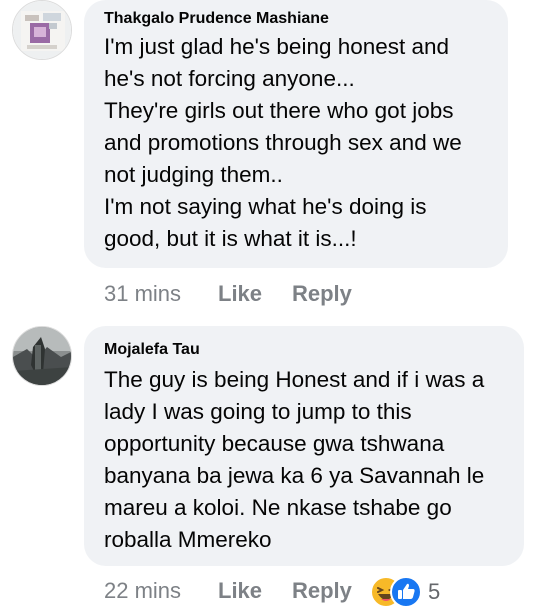 The image size is (540, 611). Describe the element at coordinates (278, 507) in the screenshot. I see `comment-text-line: mareu a koloi. Ne nkase tshabe go` at that location.